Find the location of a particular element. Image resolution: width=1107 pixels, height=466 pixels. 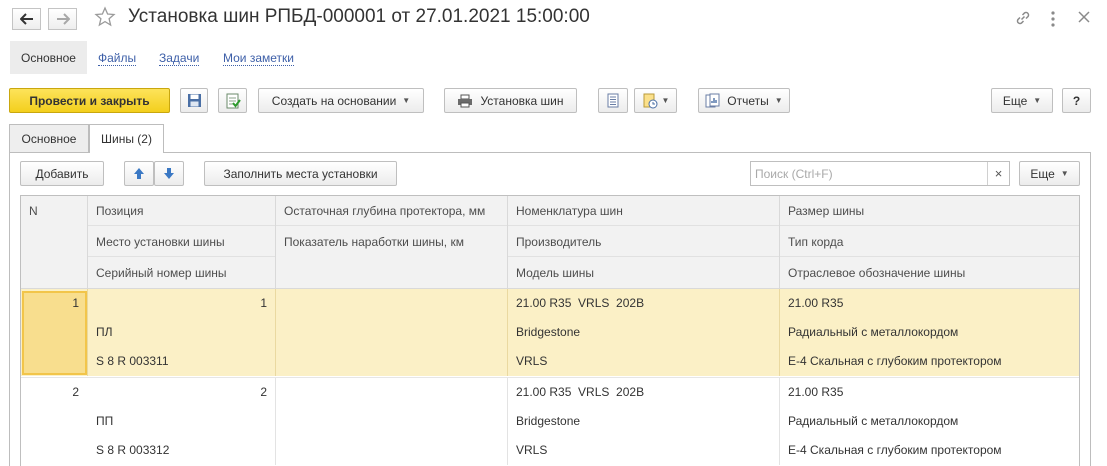

post-and-close-button: Провести и закрыть is located at coordinates (89, 100).